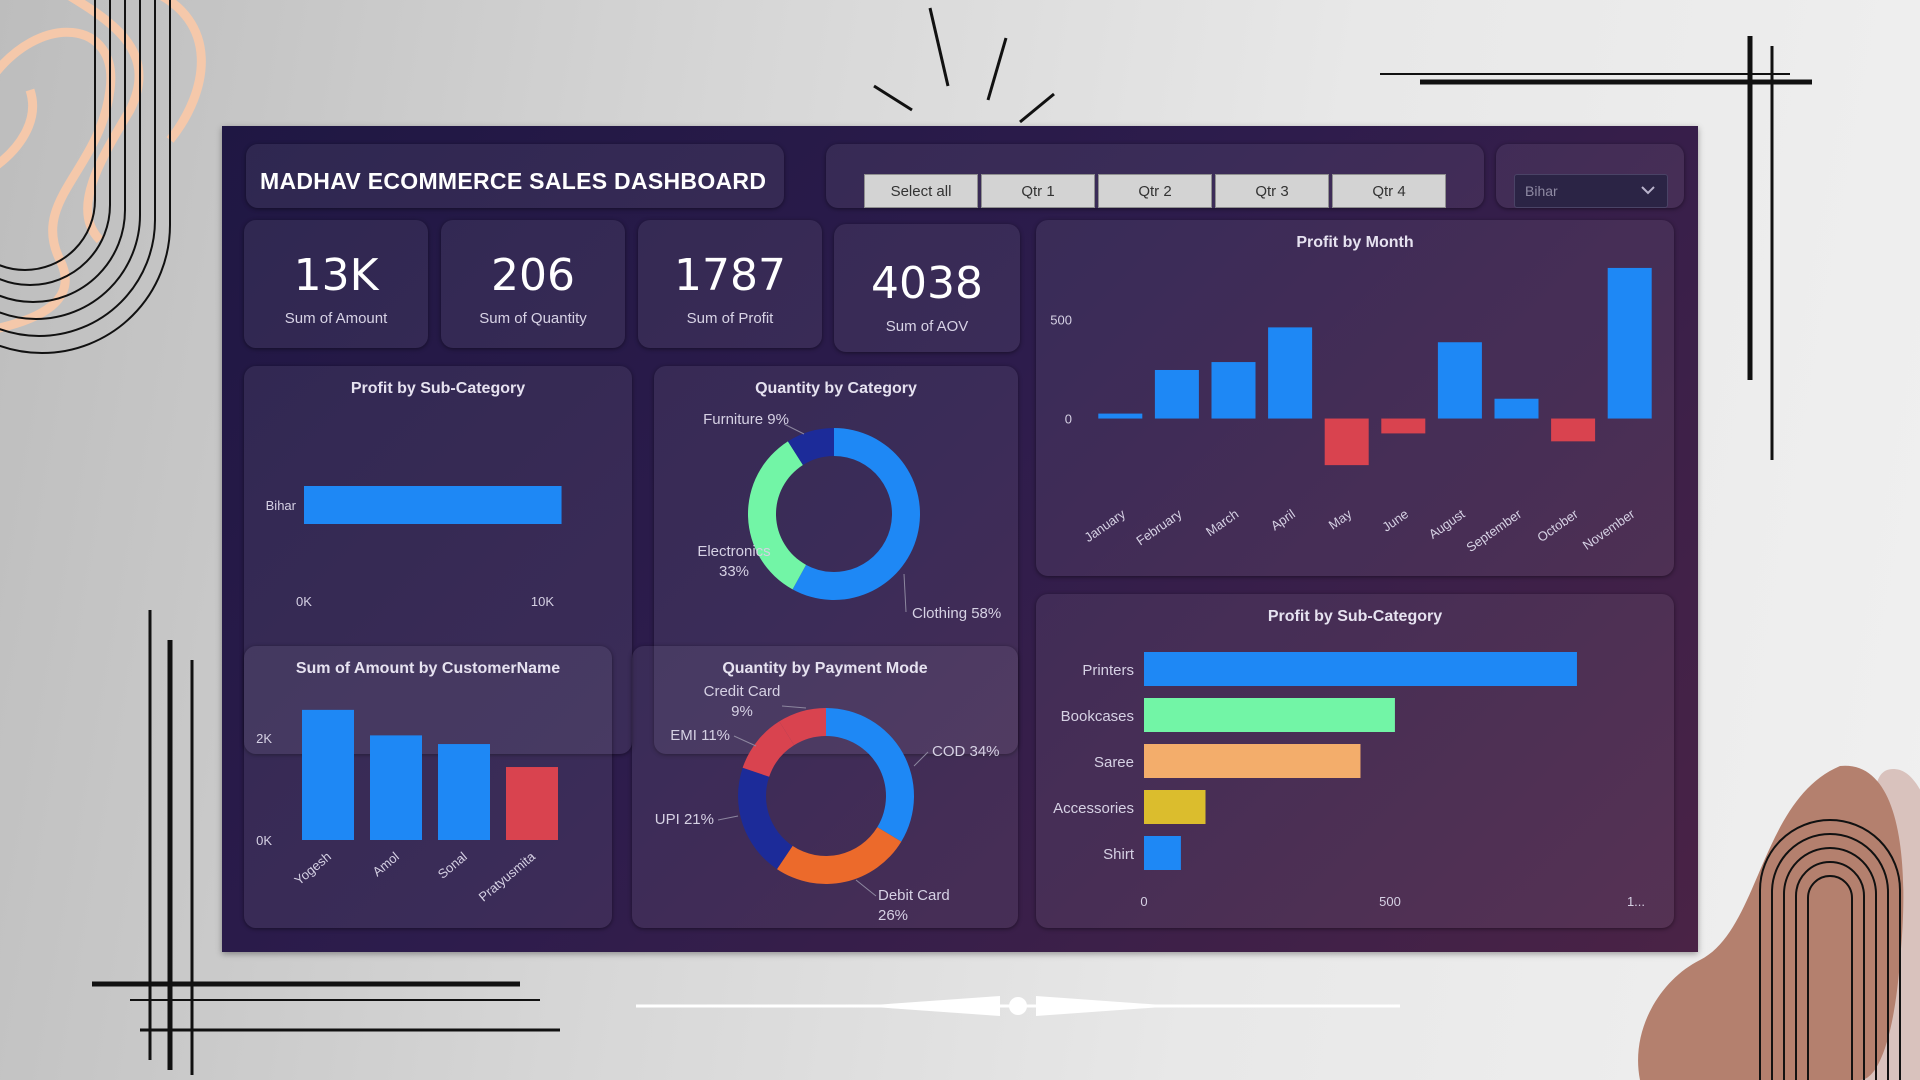  What do you see at coordinates (742, 701) in the screenshot?
I see `slice-label: Credit Card 9%` at bounding box center [742, 701].